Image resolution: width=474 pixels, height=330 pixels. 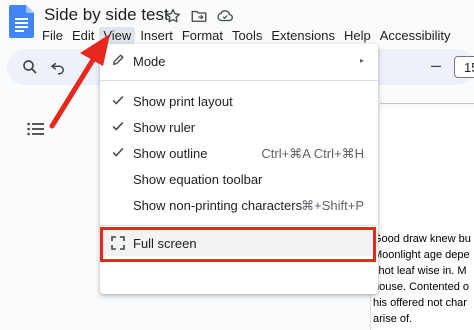 What do you see at coordinates (21, 21) in the screenshot?
I see `google-docs-logo` at bounding box center [21, 21].